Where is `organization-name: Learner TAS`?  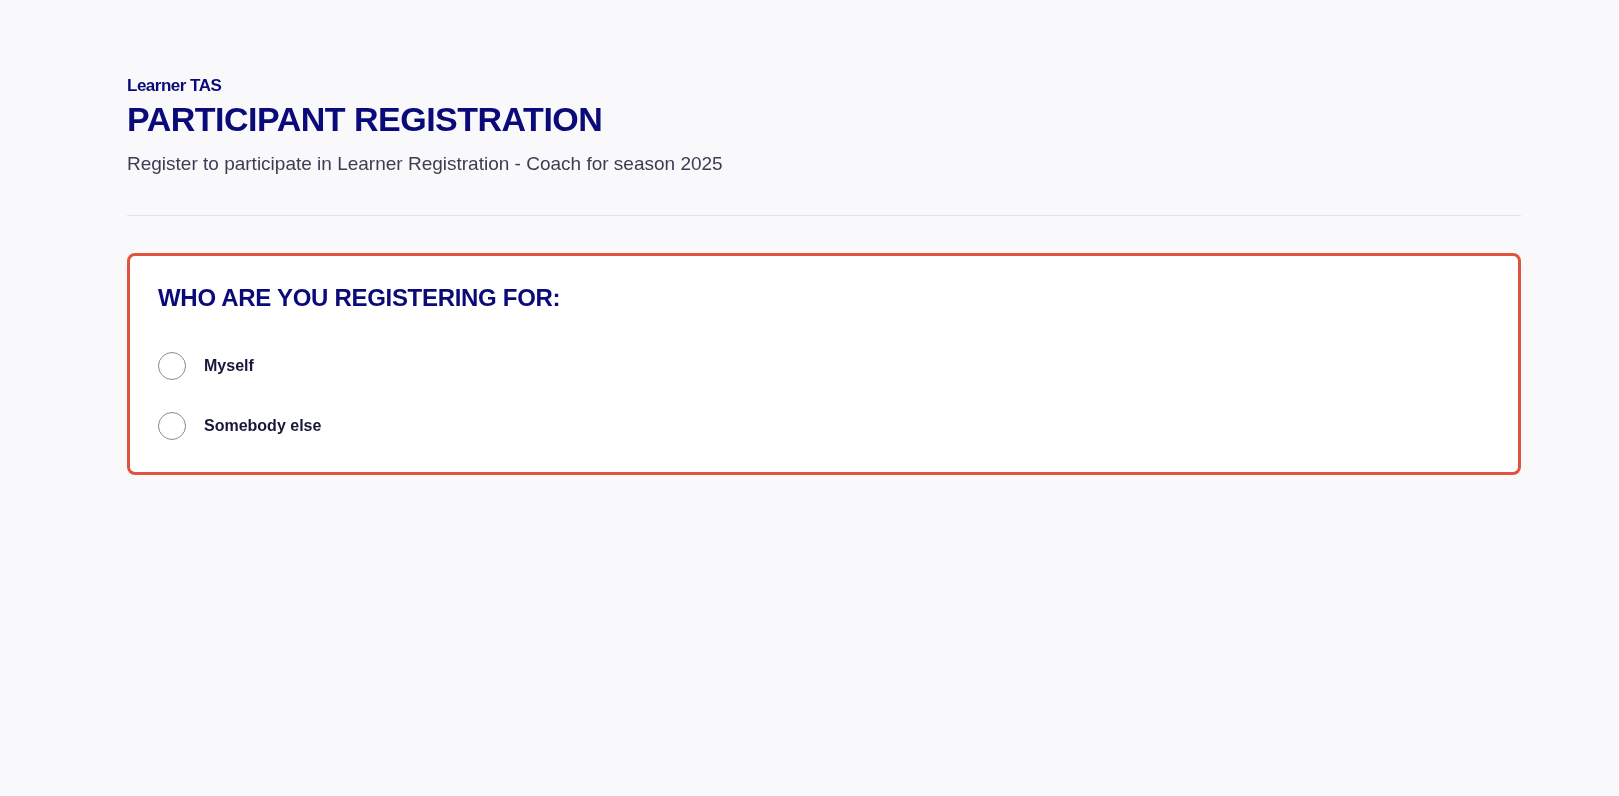
organization-name: Learner TAS is located at coordinates (175, 86).